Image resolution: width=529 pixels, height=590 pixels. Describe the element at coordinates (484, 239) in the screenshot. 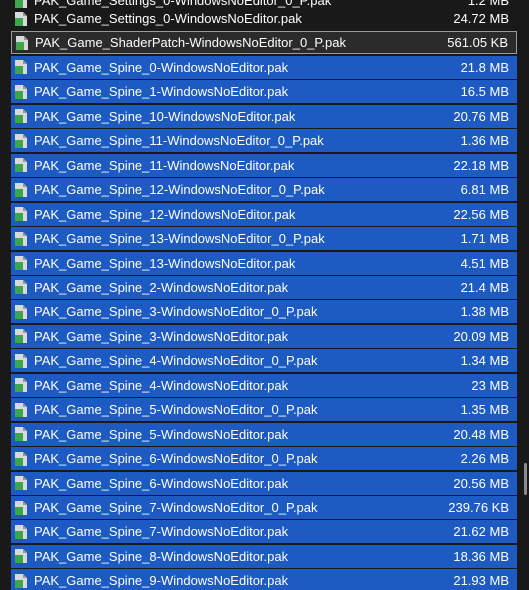

I see `file-size: 1.71 MB` at that location.